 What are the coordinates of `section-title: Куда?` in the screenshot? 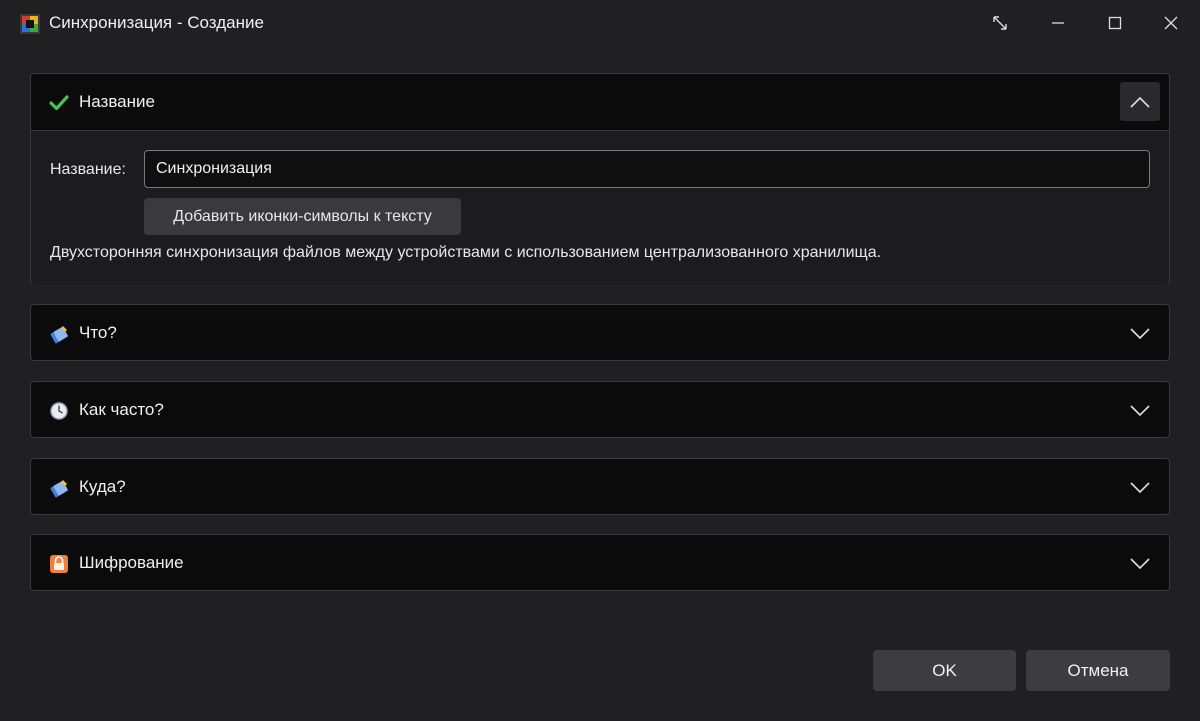 It's located at (102, 486).